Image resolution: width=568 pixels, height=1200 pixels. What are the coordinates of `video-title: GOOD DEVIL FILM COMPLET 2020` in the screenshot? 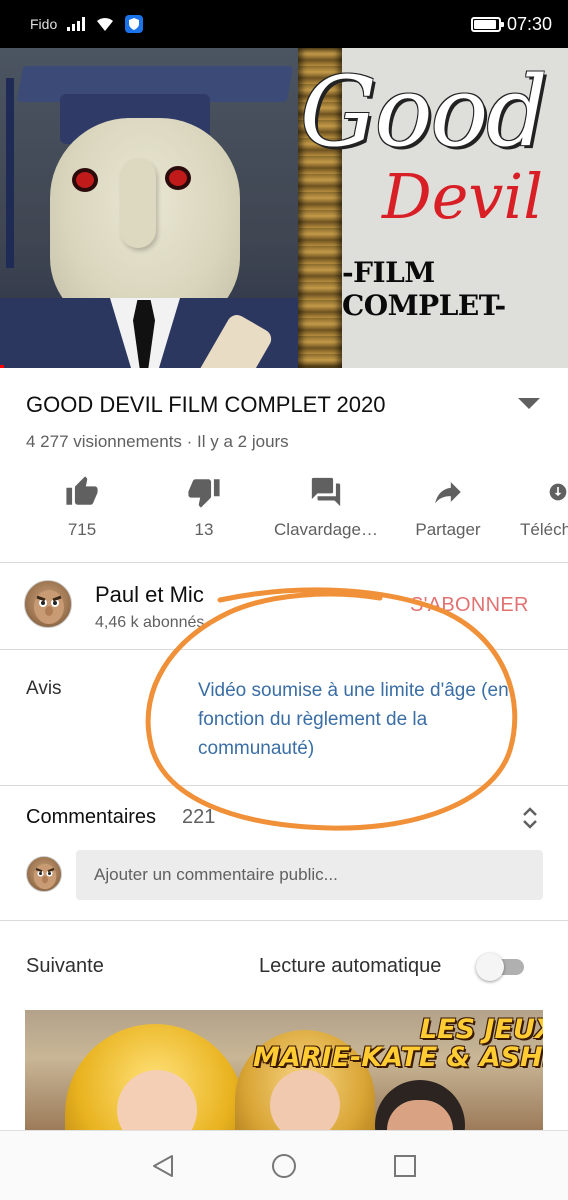 It's located at (206, 404).